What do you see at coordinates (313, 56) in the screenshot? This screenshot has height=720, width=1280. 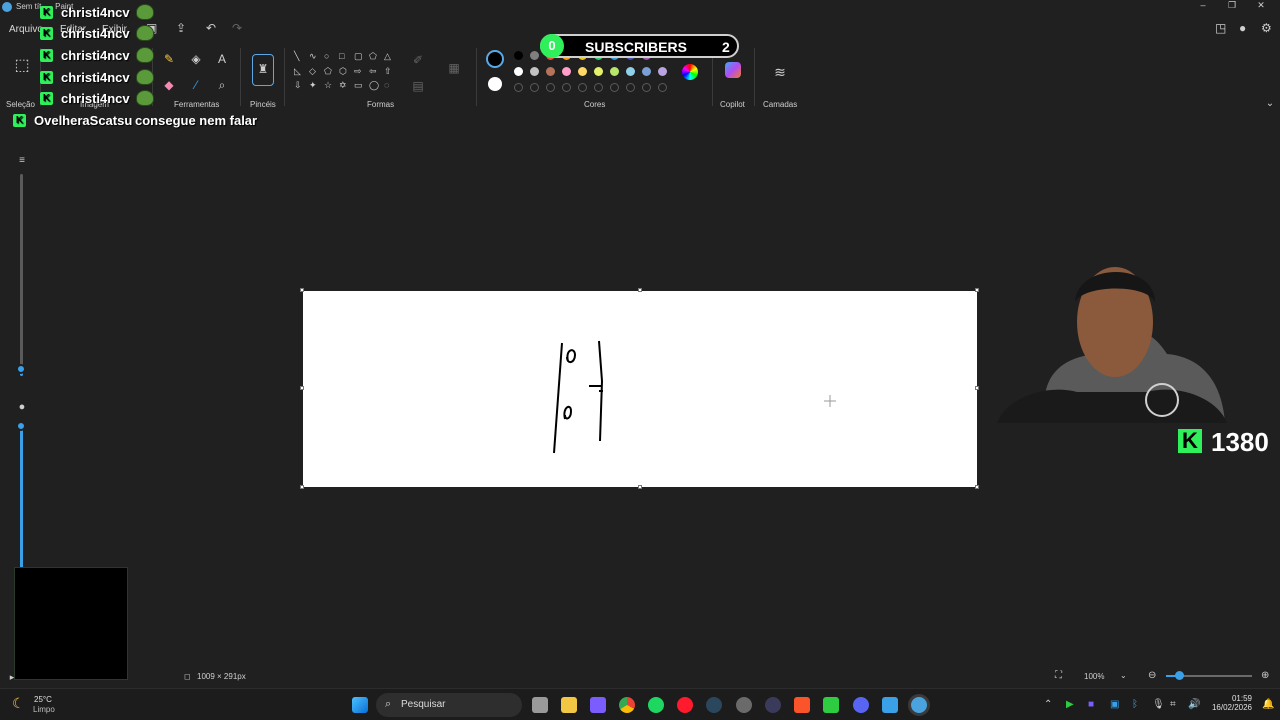 I see `curve-shape-icon: ∿` at bounding box center [313, 56].